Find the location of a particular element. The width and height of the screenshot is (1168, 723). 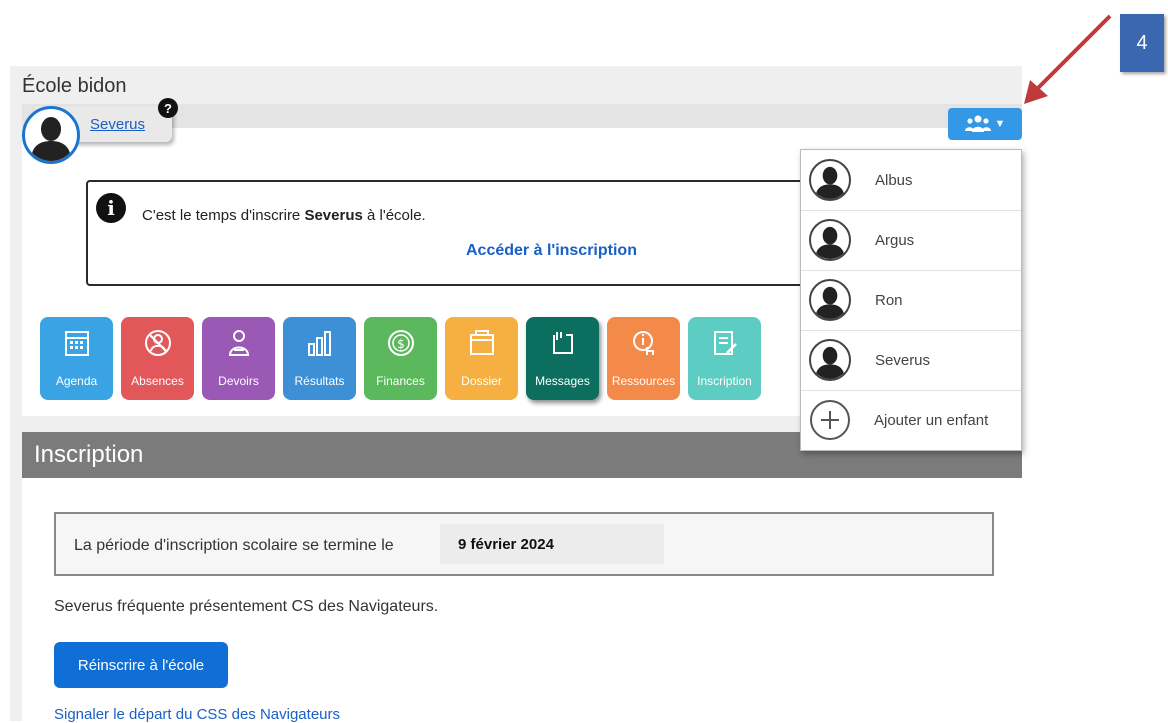

child-item-albus: Albus is located at coordinates (911, 180).